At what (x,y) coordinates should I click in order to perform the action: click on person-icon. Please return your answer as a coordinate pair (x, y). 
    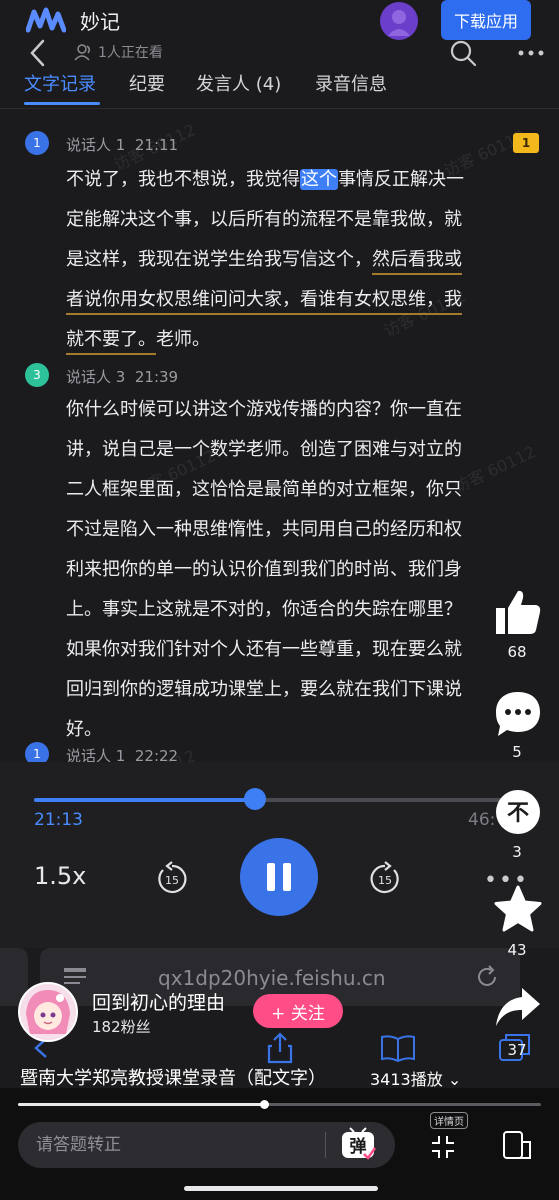
    Looking at the image, I should click on (399, 23).